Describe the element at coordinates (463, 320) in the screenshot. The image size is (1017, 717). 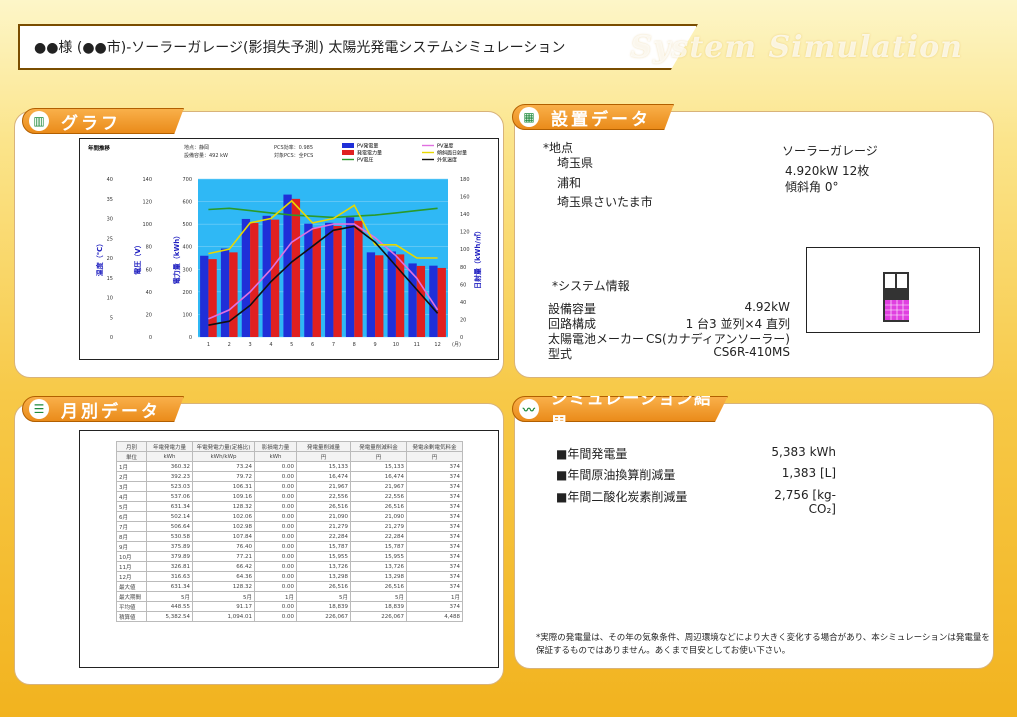
I see `tick-label: 20` at that location.